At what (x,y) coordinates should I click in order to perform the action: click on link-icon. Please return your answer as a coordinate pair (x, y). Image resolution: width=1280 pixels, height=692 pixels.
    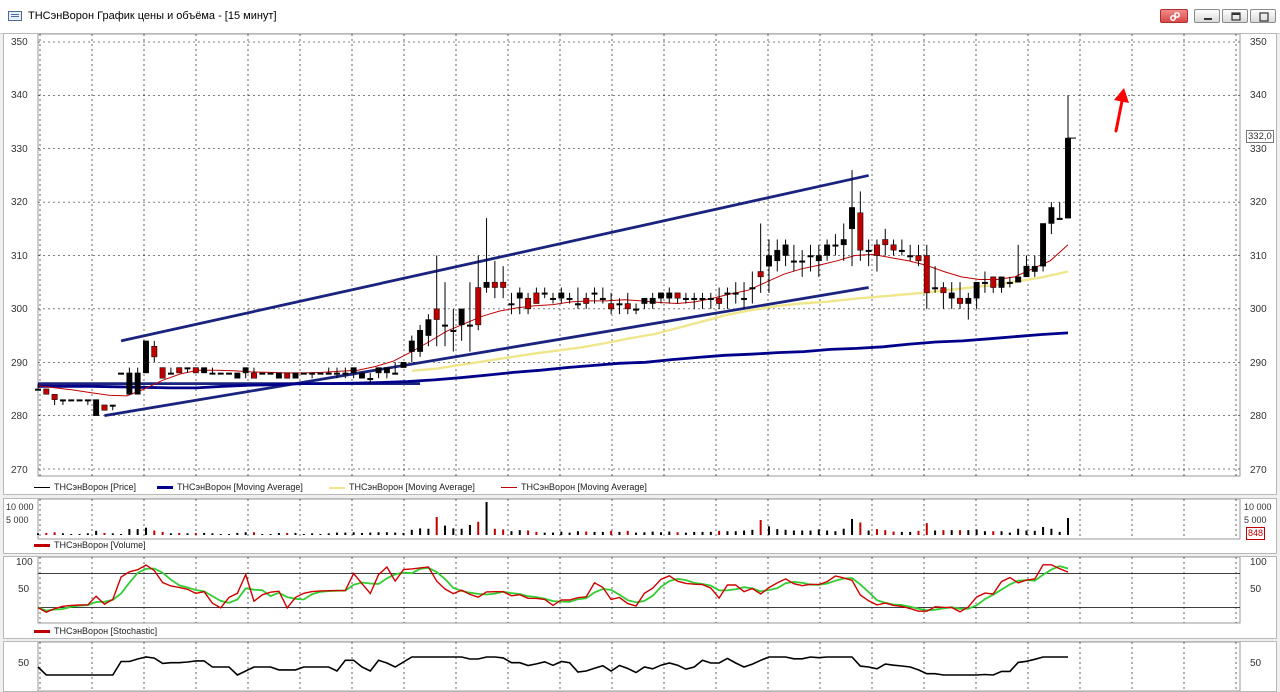
    Looking at the image, I should click on (1174, 16).